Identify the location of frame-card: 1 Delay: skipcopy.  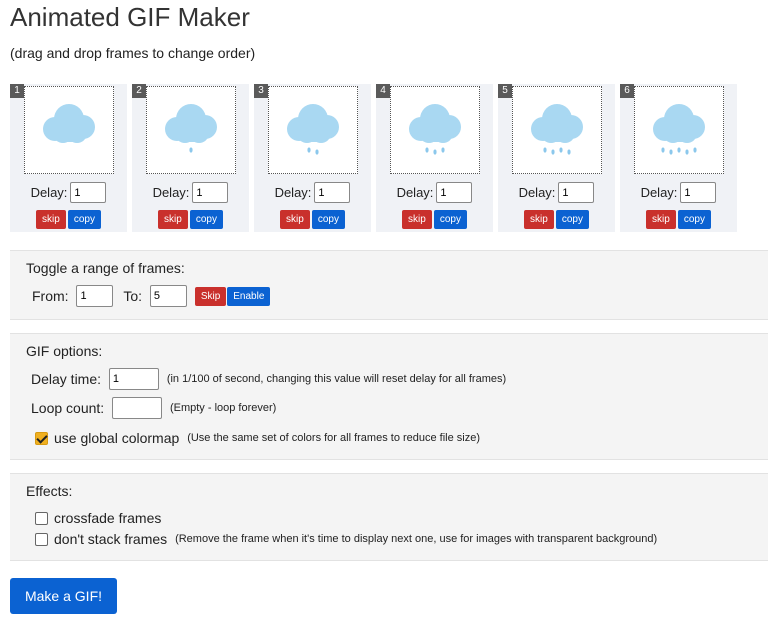
(68, 158).